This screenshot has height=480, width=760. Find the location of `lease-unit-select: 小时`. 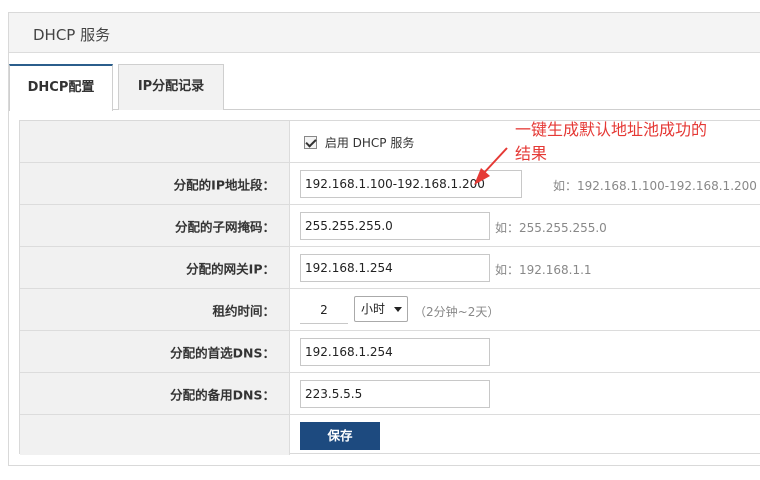

lease-unit-select: 小时 is located at coordinates (381, 309).